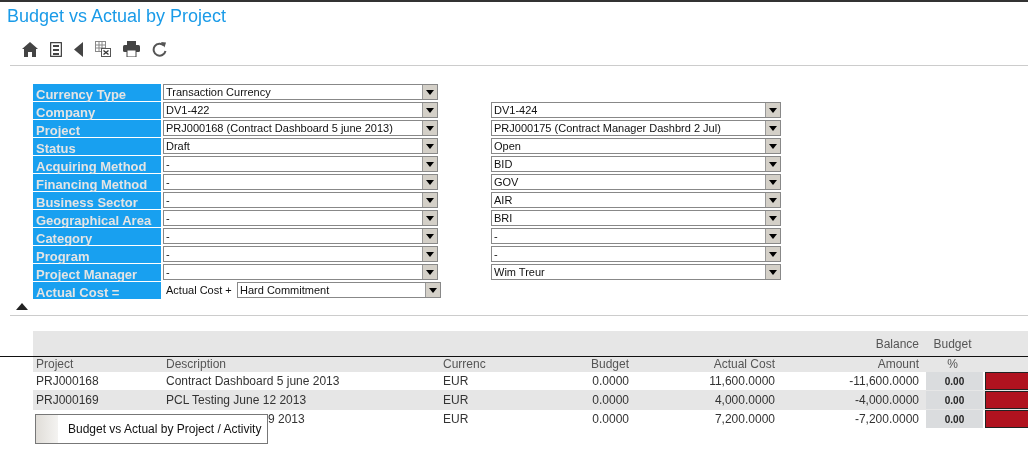  What do you see at coordinates (253, 381) in the screenshot?
I see `table-cell: Contract Dashboard 5 june 2013` at bounding box center [253, 381].